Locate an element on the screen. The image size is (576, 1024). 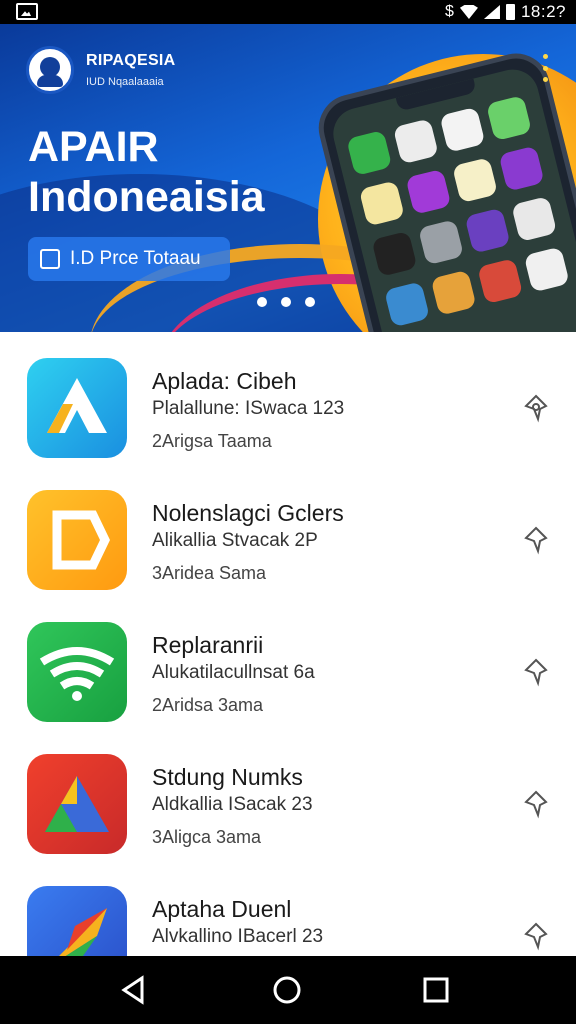
app-subtitle: Alvkallino IBacerl 23 is located at coordinates (238, 936).